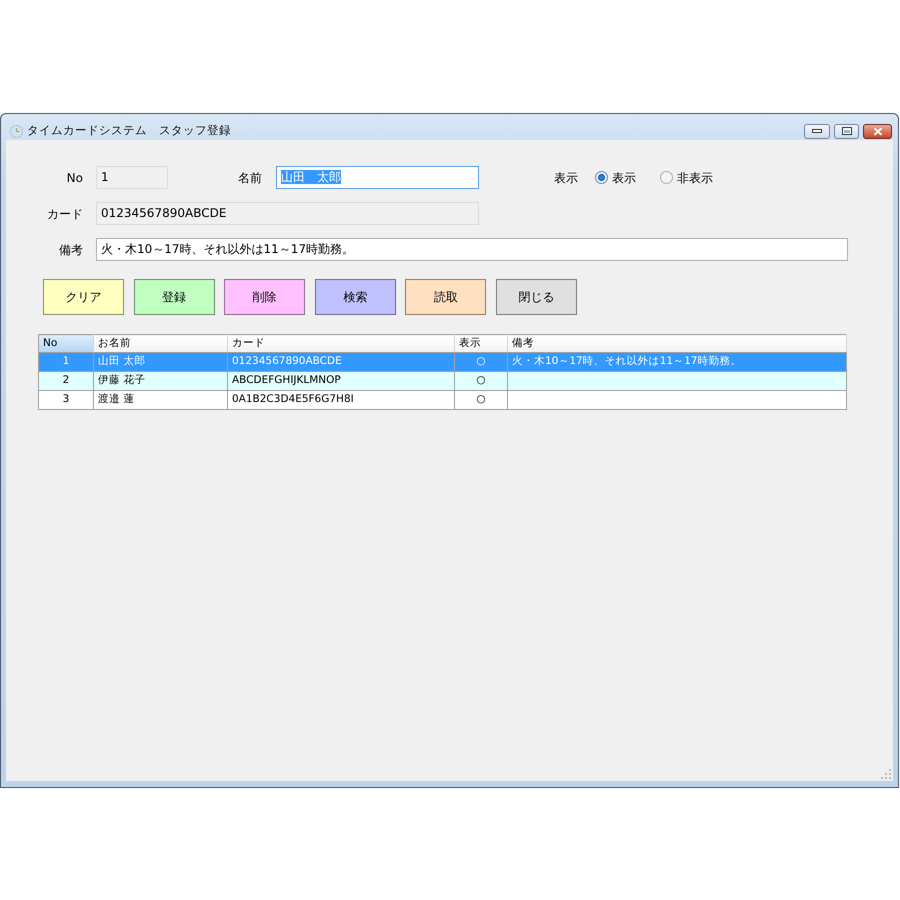  I want to click on column-header: カード, so click(341, 343).